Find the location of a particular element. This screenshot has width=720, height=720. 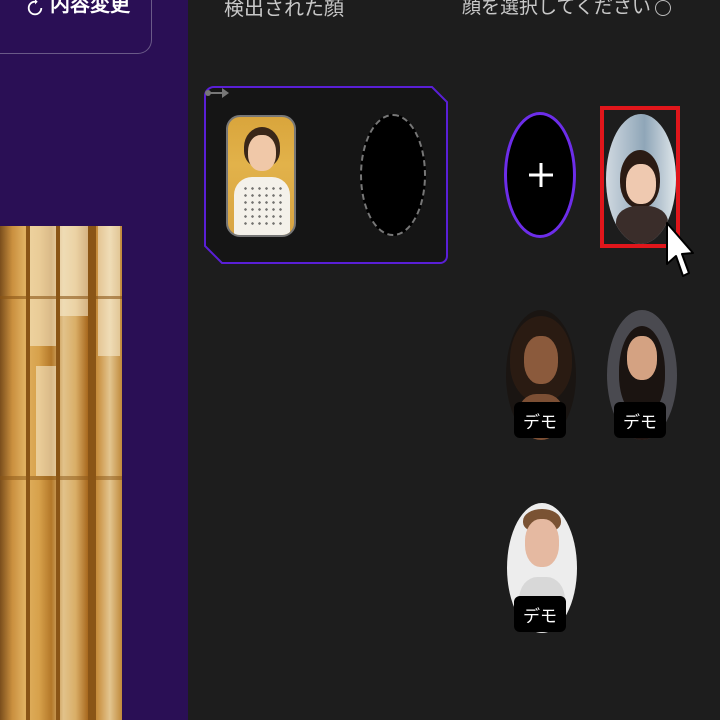

arrow-right-icon is located at coordinates (217, 93).